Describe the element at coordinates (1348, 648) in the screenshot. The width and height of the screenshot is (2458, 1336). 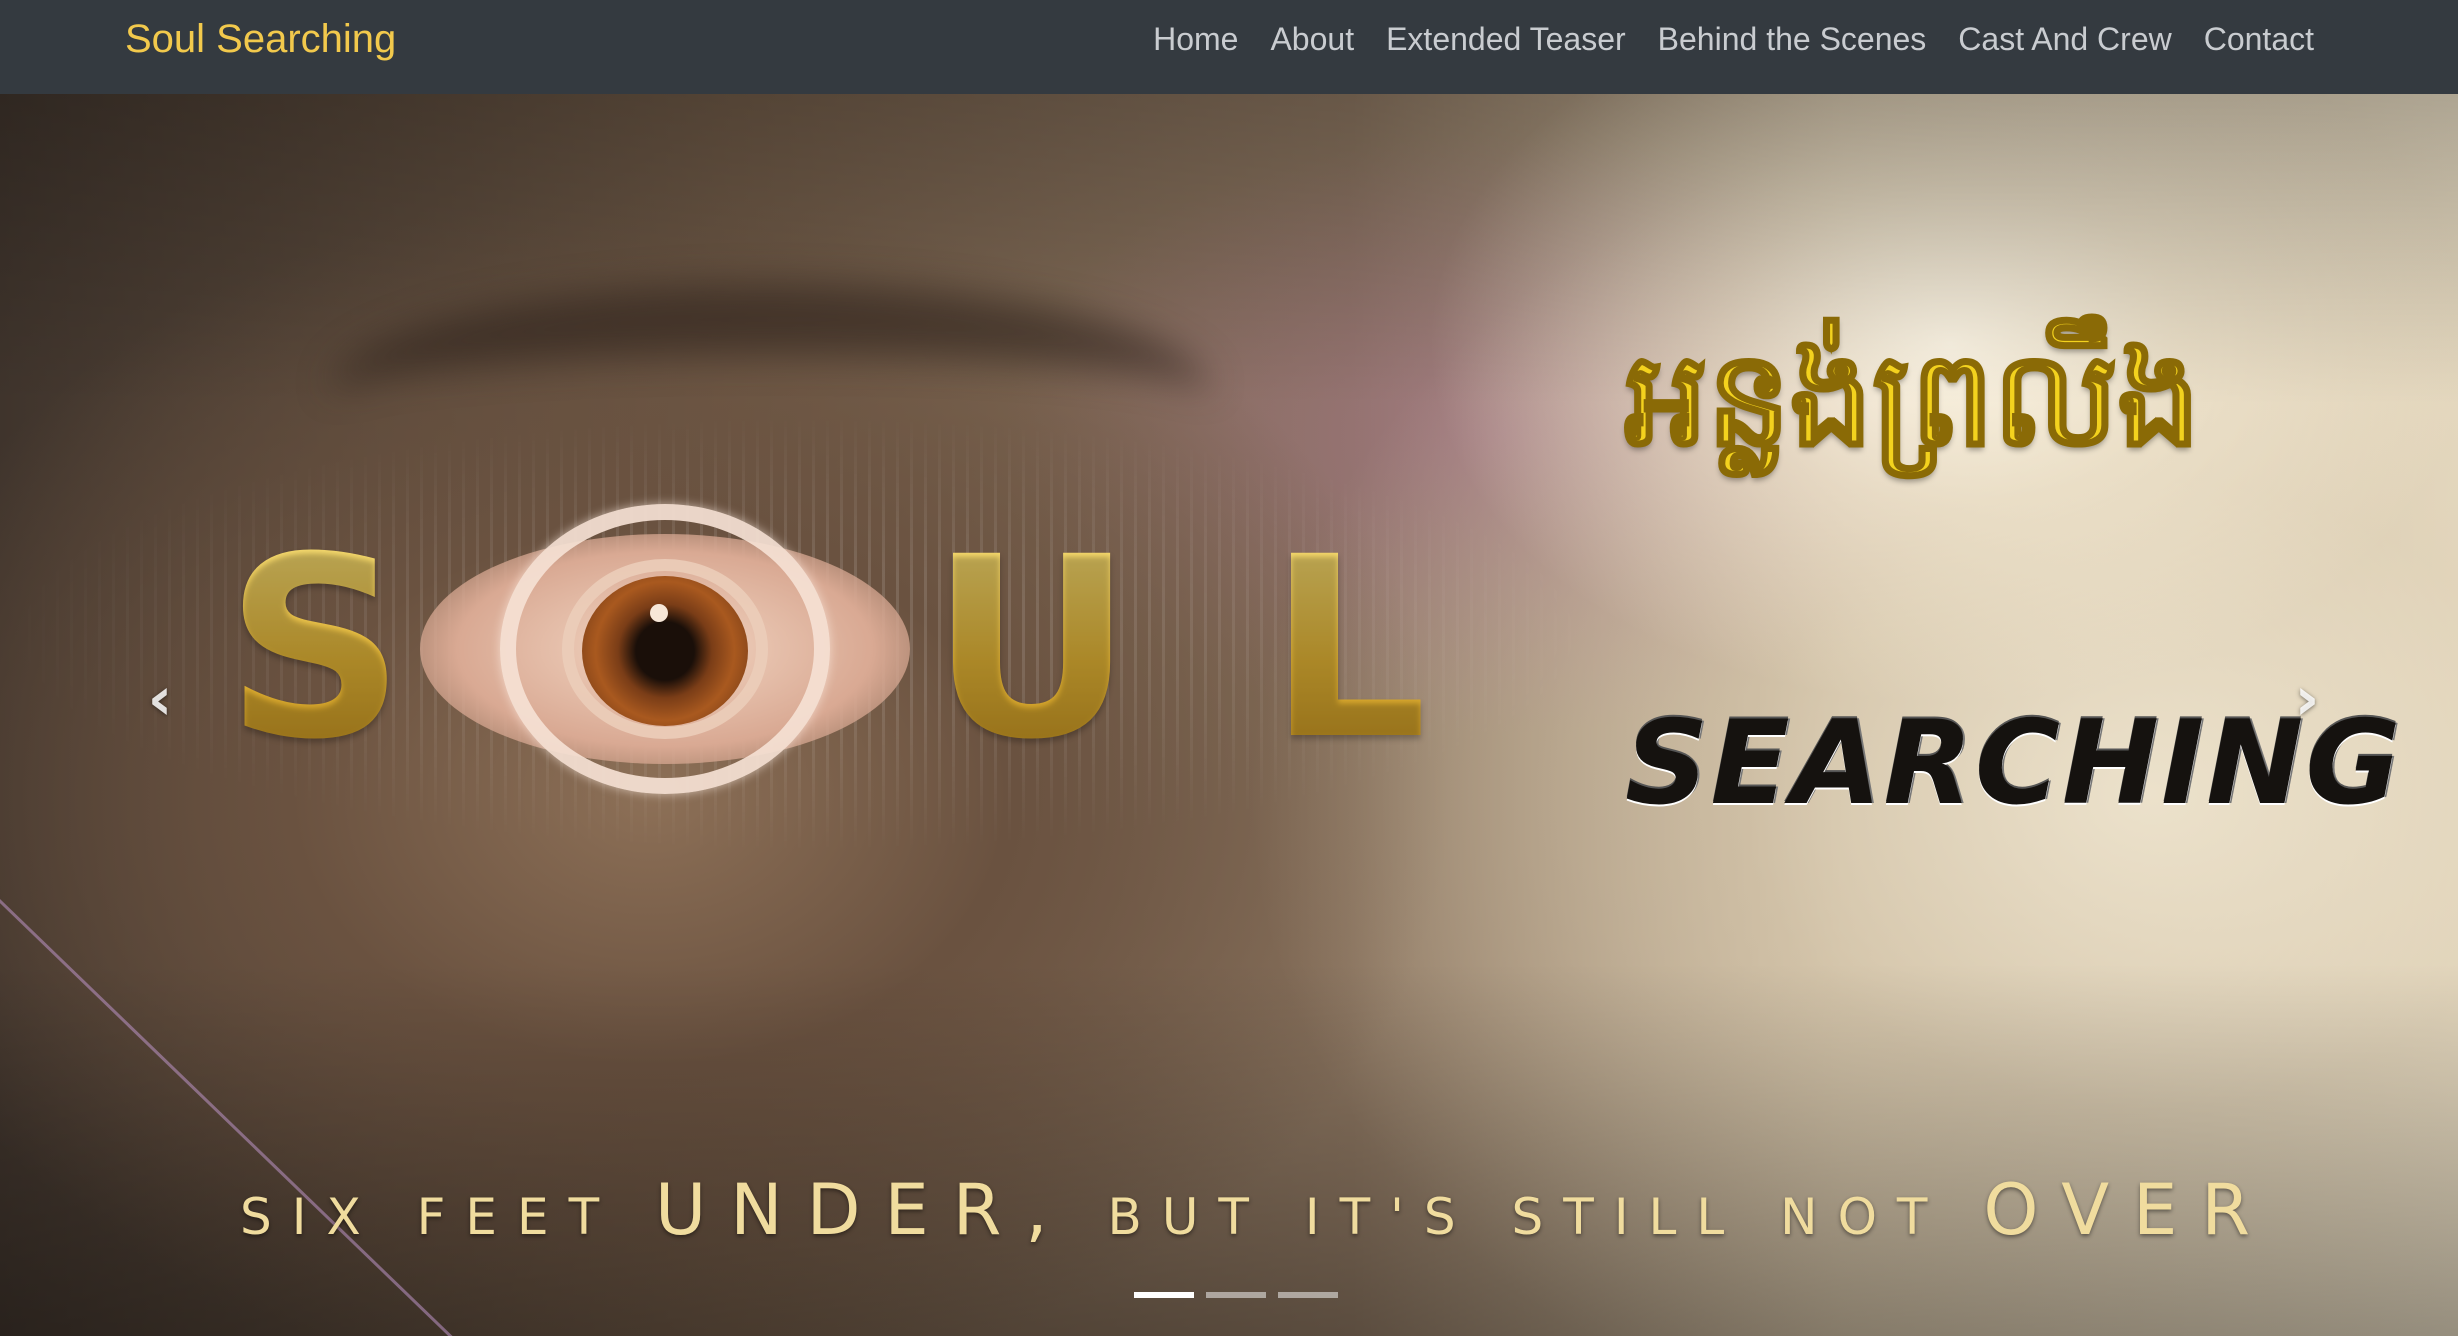
I see `title-letter-l: L` at that location.